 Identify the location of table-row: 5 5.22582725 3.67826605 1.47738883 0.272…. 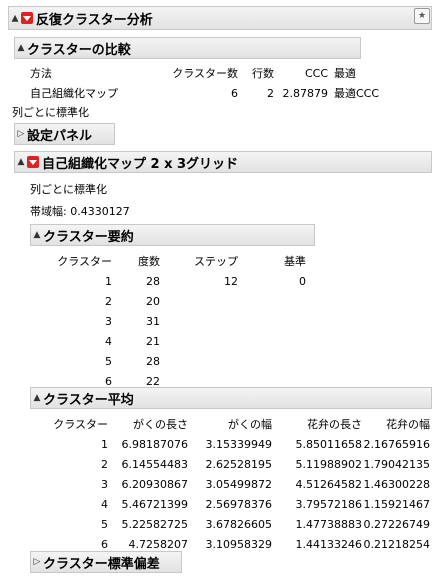
(238, 524).